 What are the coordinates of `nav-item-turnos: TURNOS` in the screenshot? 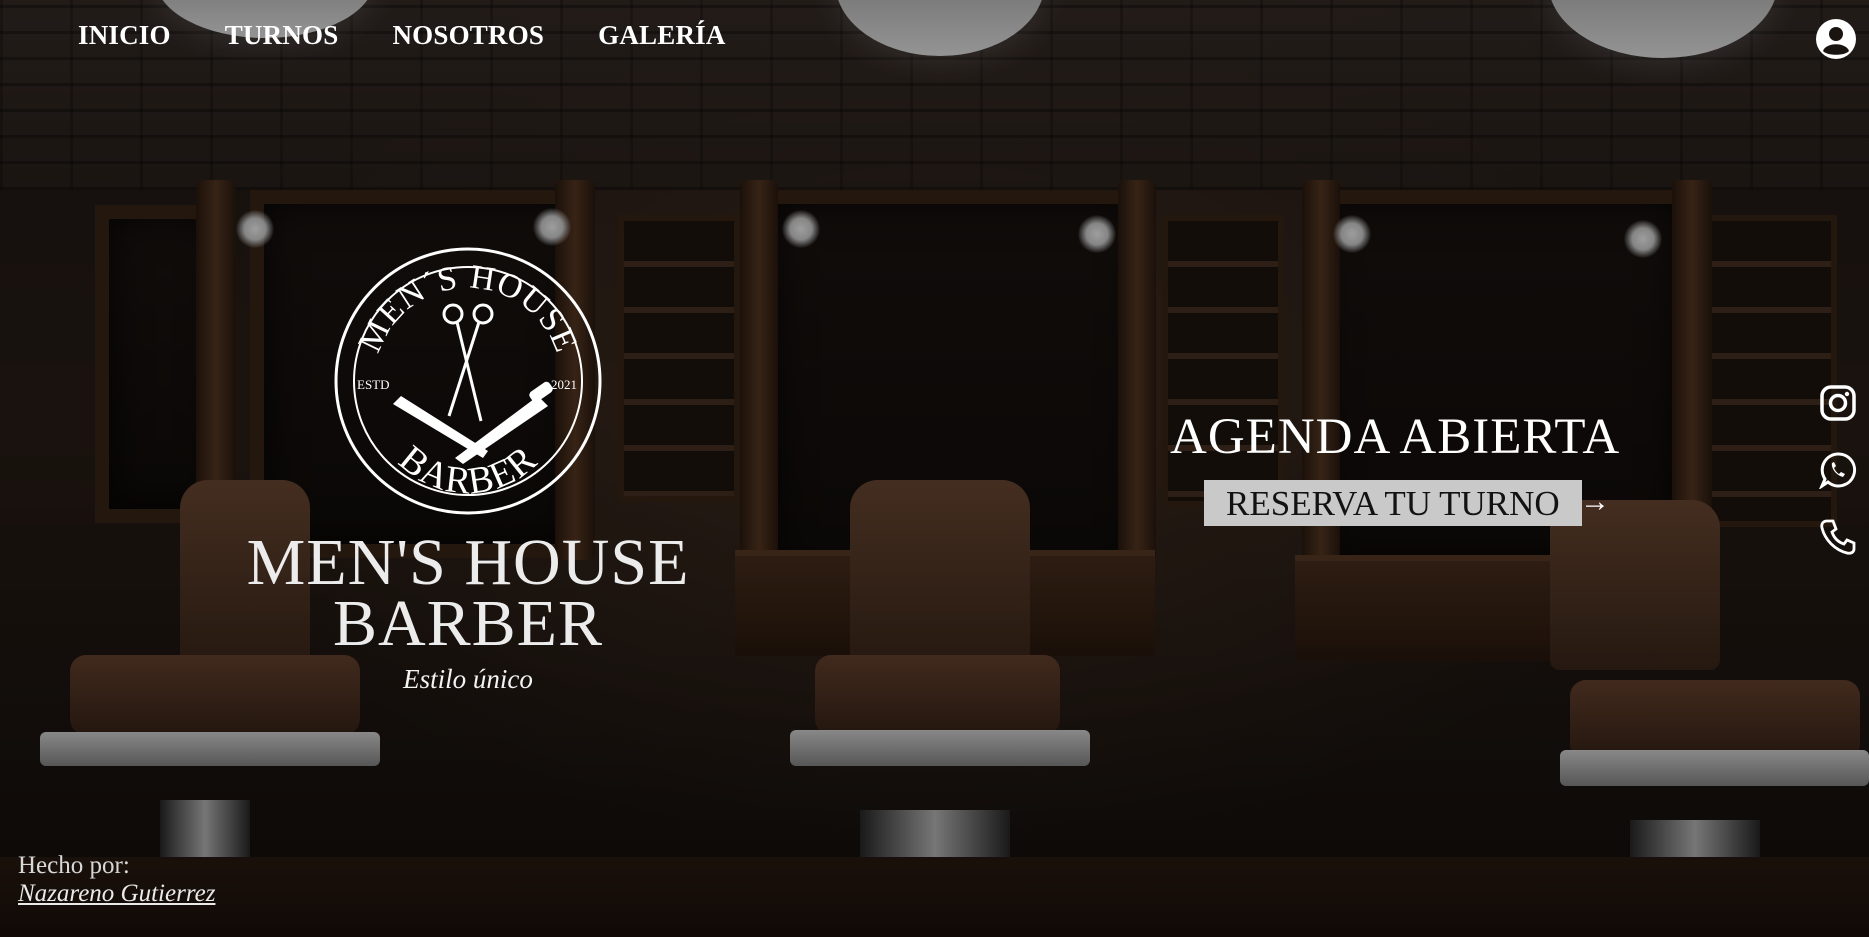 It's located at (282, 35).